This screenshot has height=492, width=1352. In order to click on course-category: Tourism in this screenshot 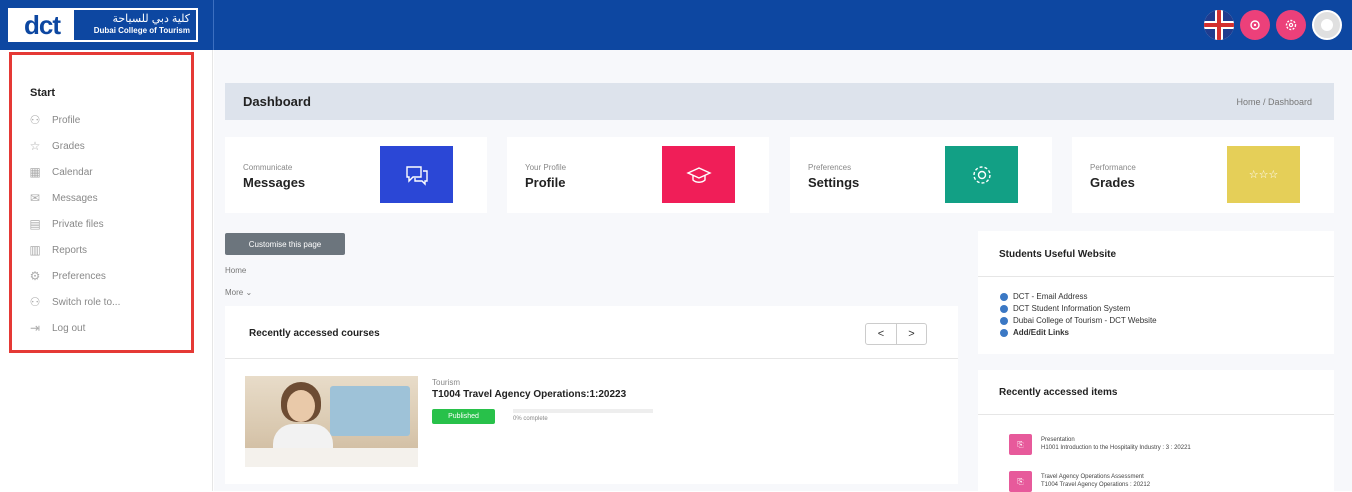, I will do `click(446, 382)`.